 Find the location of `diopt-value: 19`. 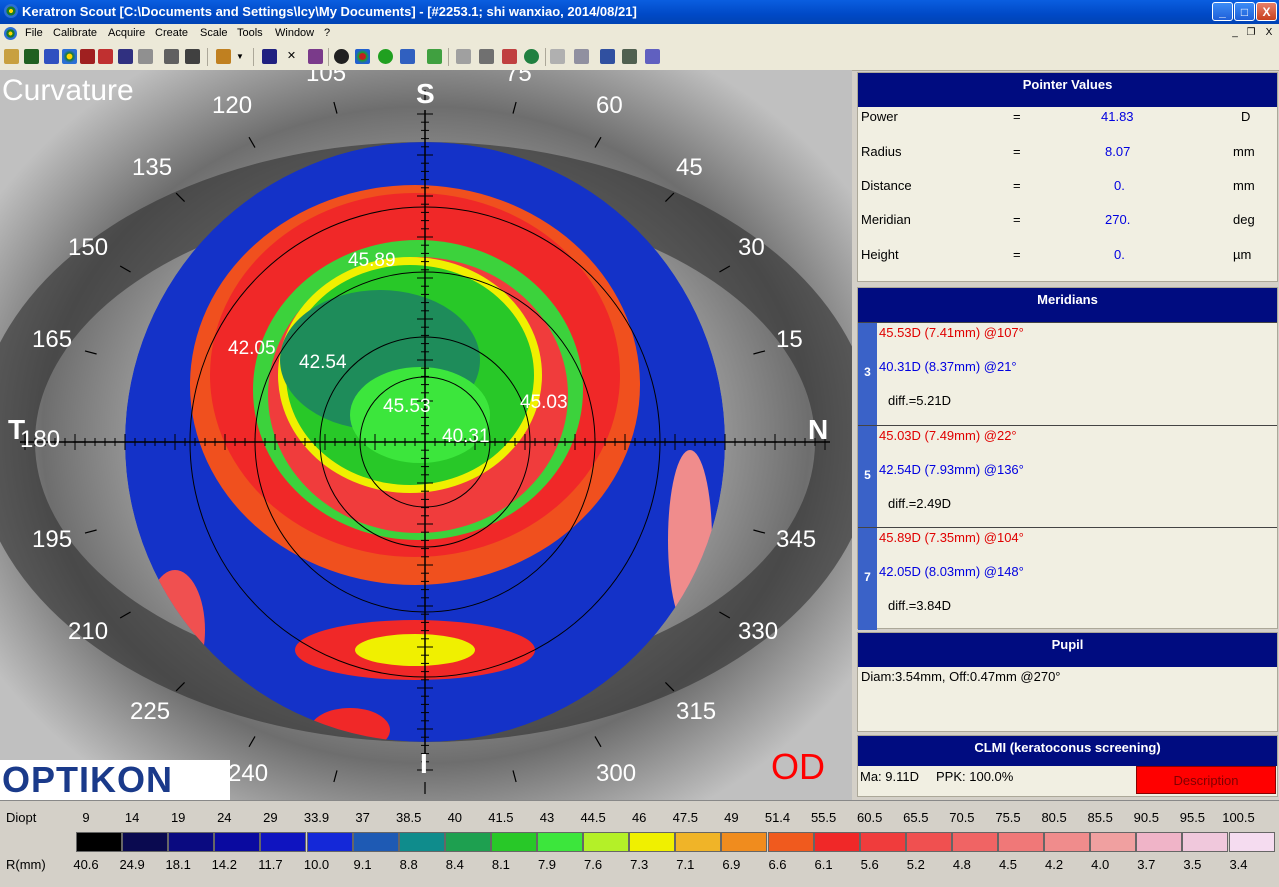

diopt-value: 19 is located at coordinates (178, 817).